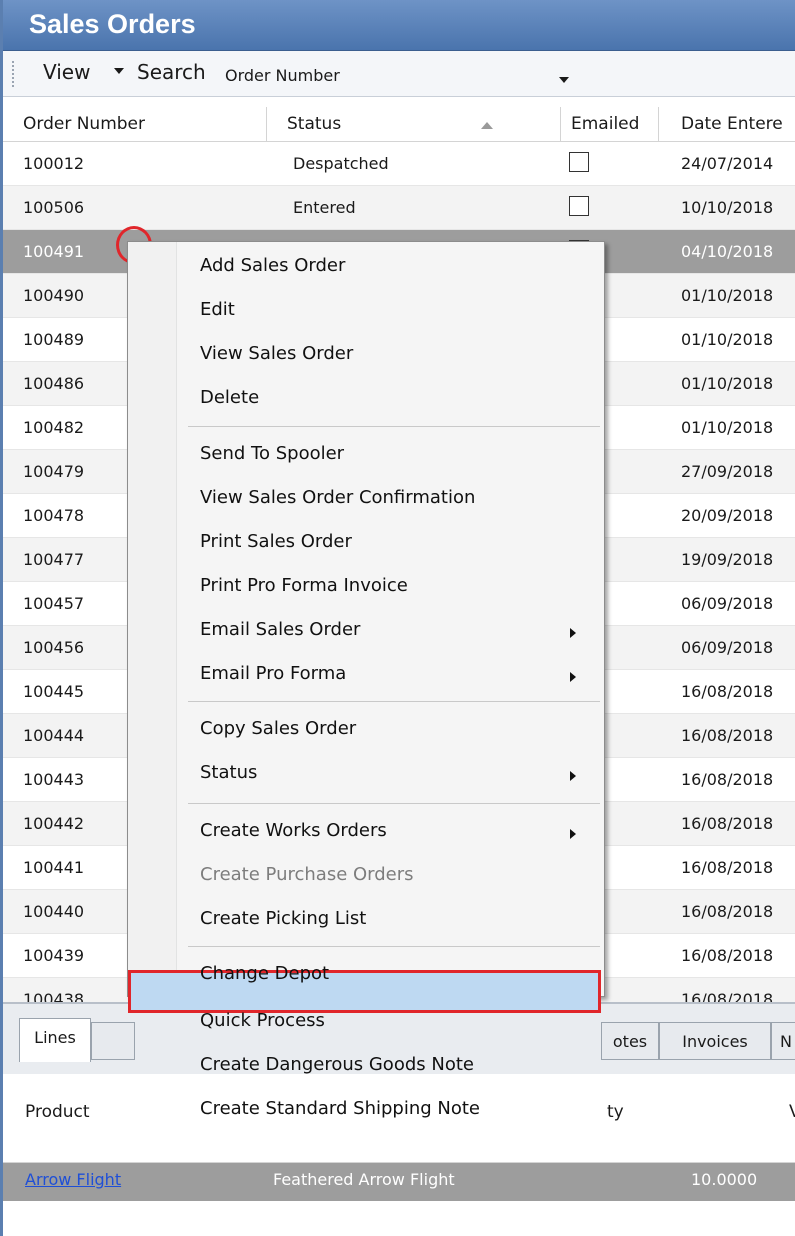 This screenshot has width=795, height=1236. I want to click on date-entered-cell: 24/07/2014, so click(727, 163).